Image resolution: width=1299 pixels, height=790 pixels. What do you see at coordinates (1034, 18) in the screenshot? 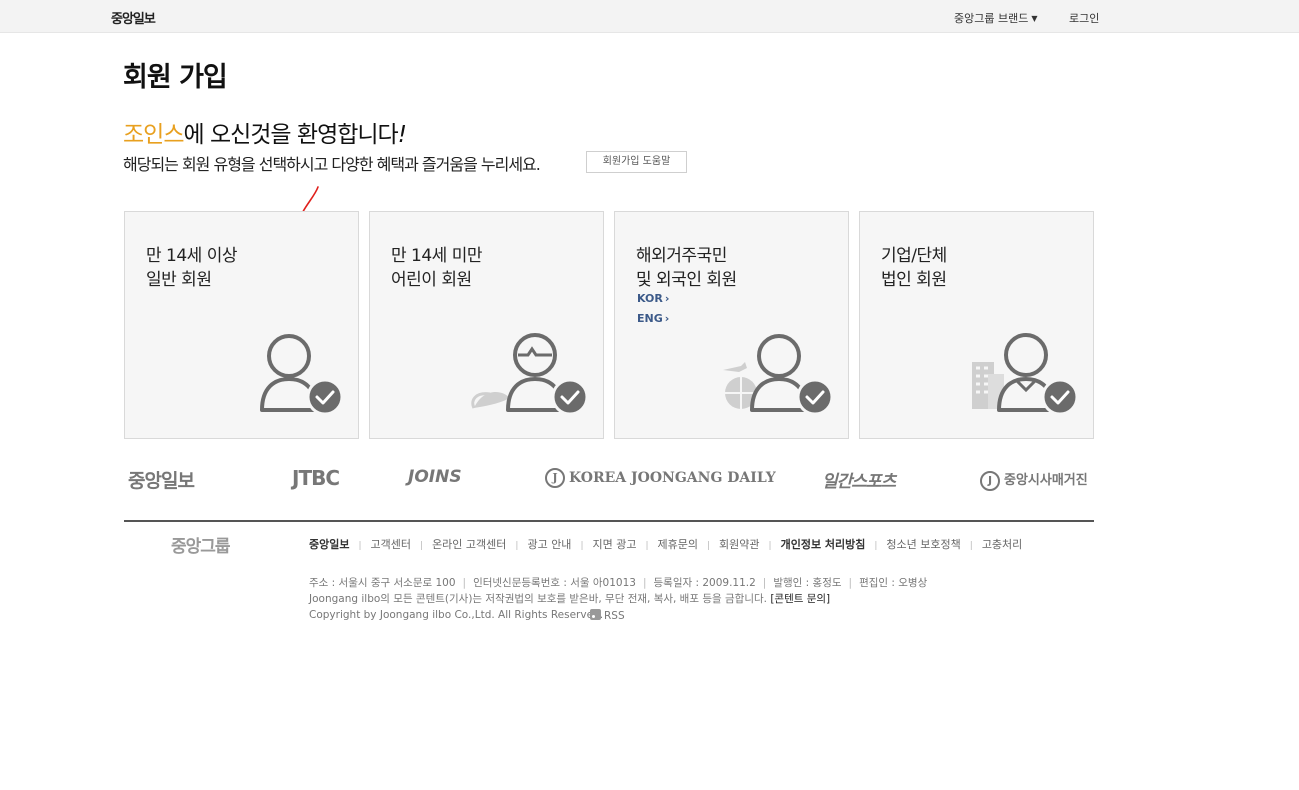
I see `caret-down-icon: ▼` at bounding box center [1034, 18].